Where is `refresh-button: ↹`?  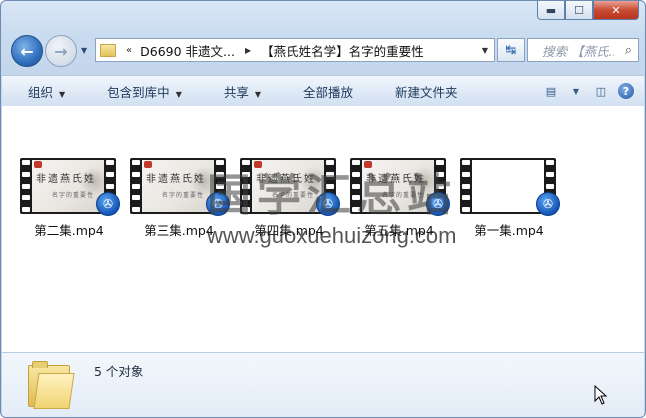
refresh-button: ↹ is located at coordinates (511, 50).